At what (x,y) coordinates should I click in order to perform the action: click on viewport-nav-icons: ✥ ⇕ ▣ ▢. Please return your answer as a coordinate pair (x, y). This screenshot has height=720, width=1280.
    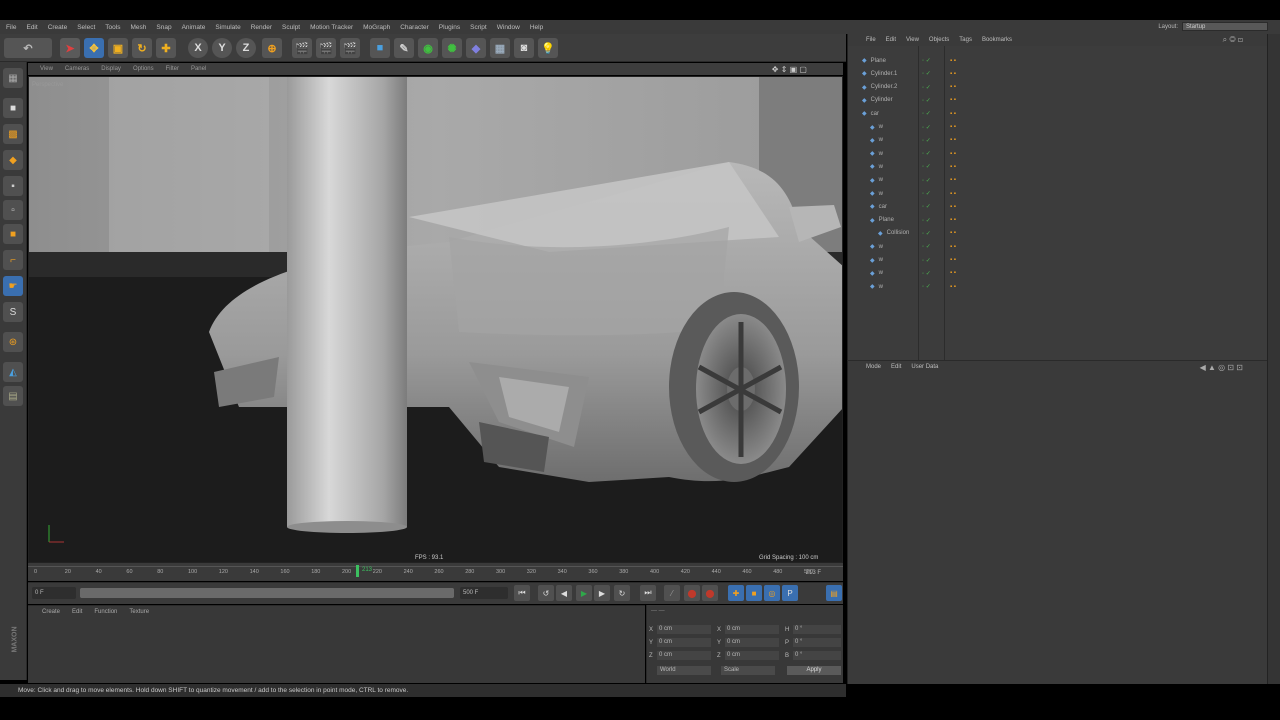
    Looking at the image, I should click on (789, 69).